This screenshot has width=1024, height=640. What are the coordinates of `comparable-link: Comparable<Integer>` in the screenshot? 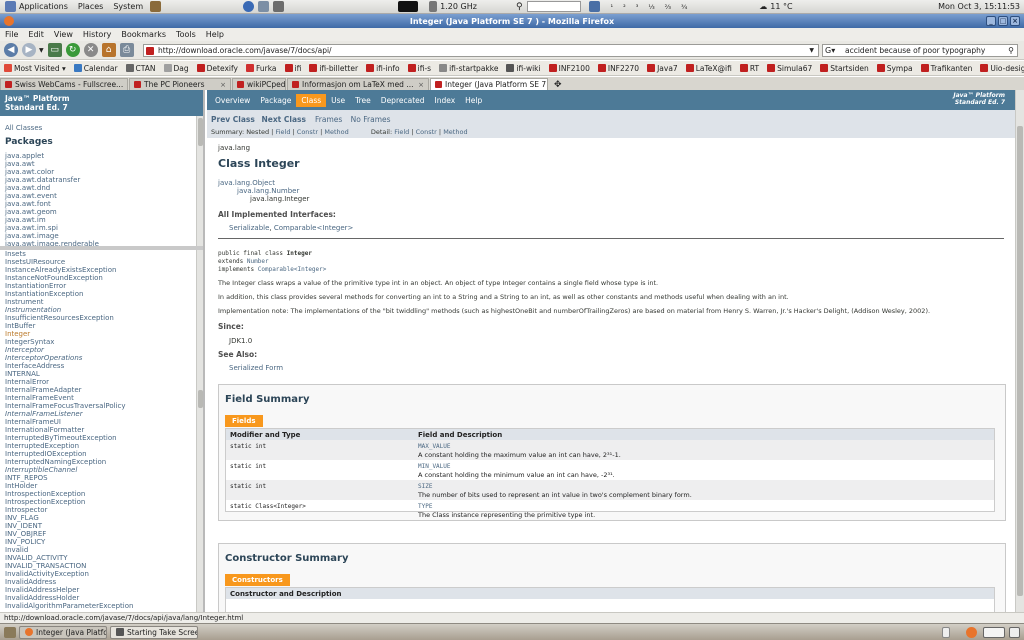 It's located at (314, 228).